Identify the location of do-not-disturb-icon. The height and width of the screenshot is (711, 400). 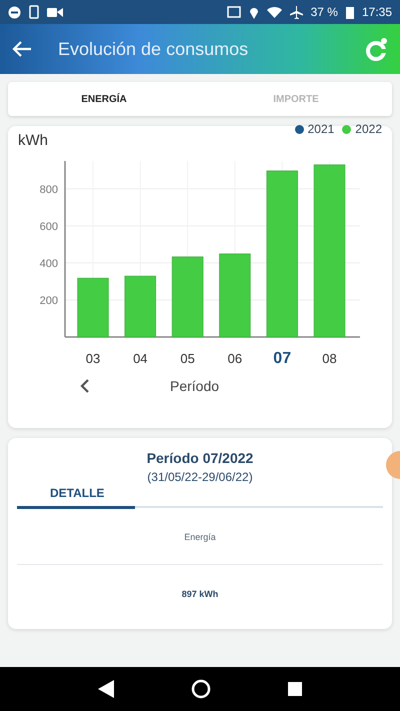
(14, 12).